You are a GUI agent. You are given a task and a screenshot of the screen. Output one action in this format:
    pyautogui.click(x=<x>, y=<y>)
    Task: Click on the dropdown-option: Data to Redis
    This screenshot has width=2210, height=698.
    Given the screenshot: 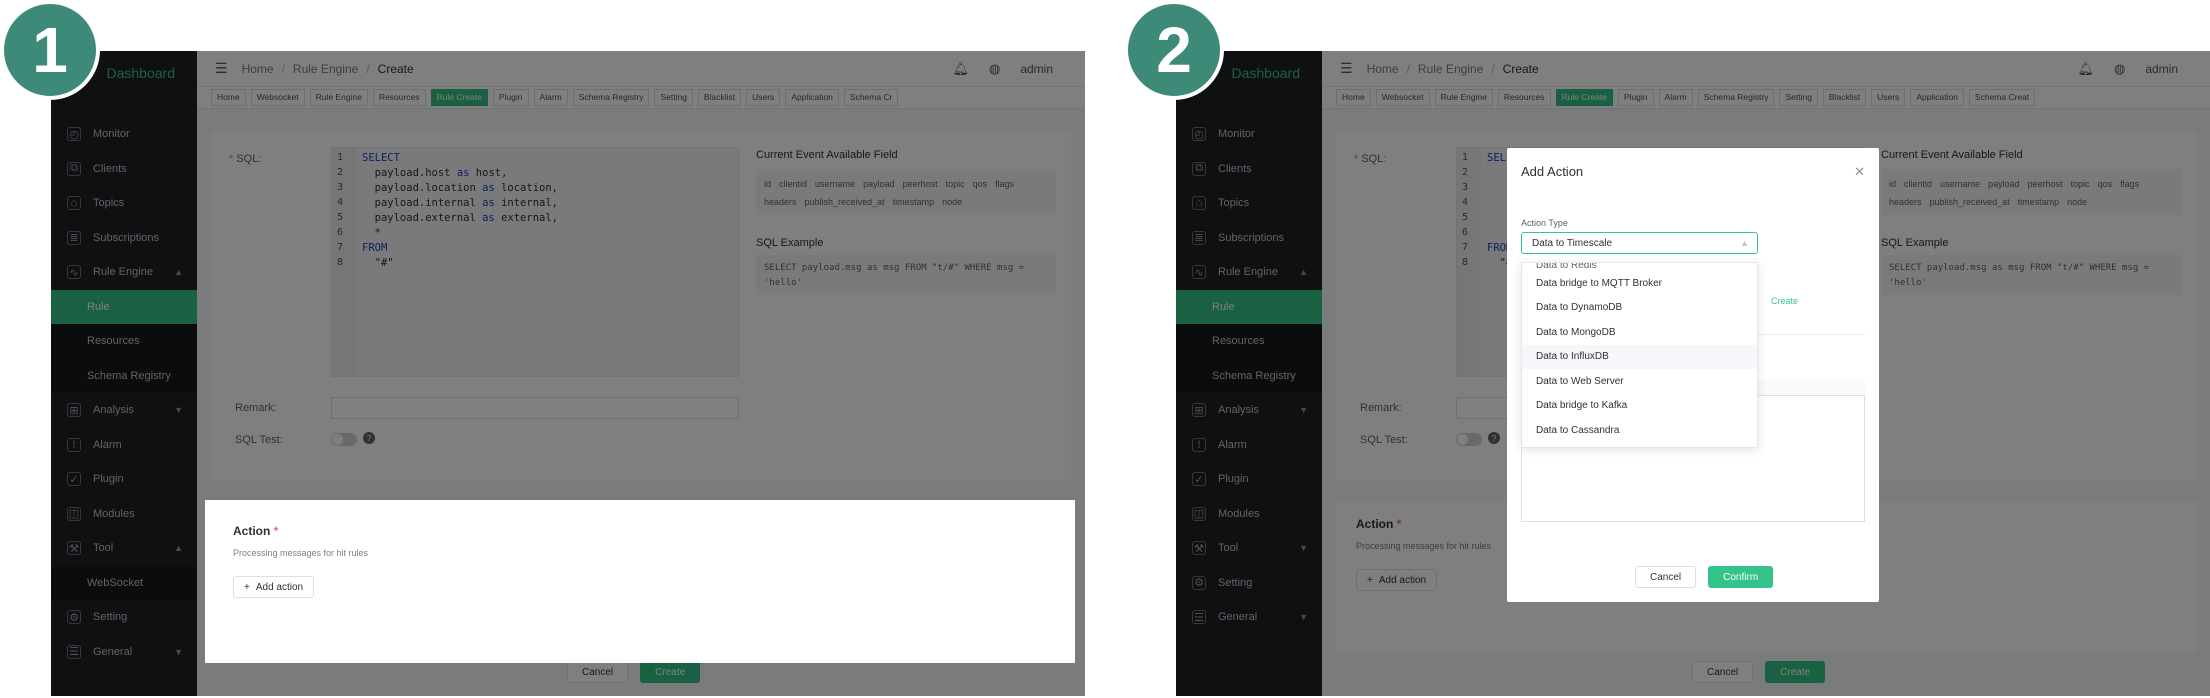 What is the action you would take?
    pyautogui.click(x=1639, y=267)
    